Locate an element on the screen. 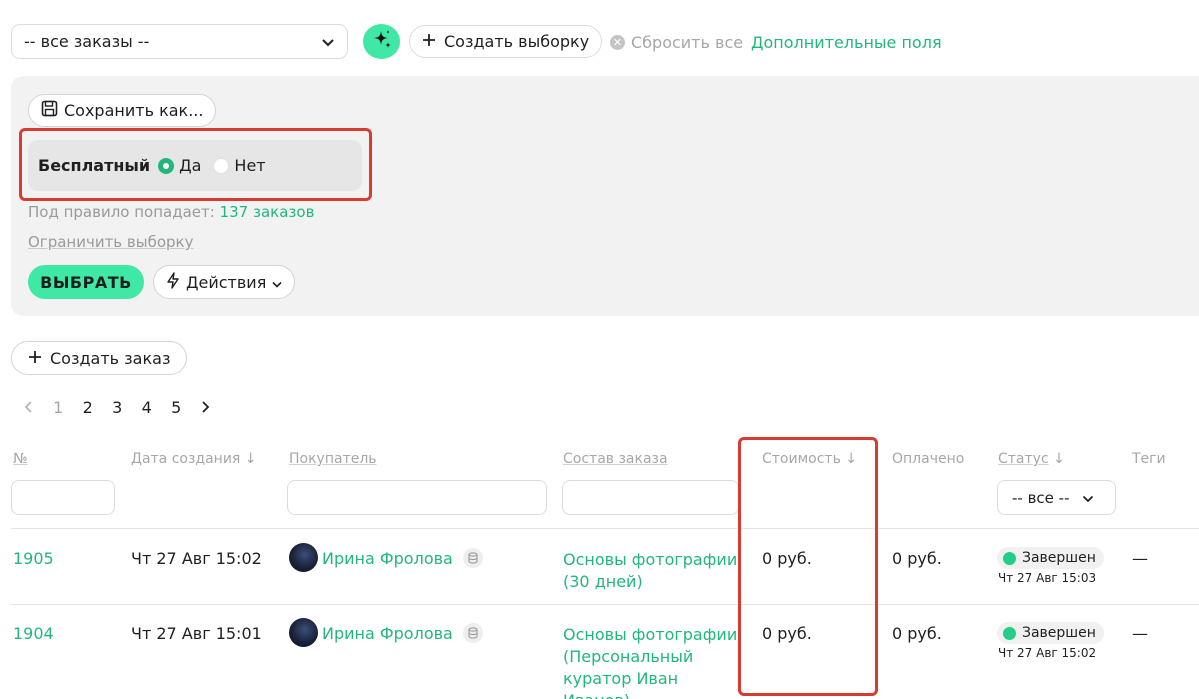 Image resolution: width=1199 pixels, height=699 pixels. next-page-icon is located at coordinates (206, 407).